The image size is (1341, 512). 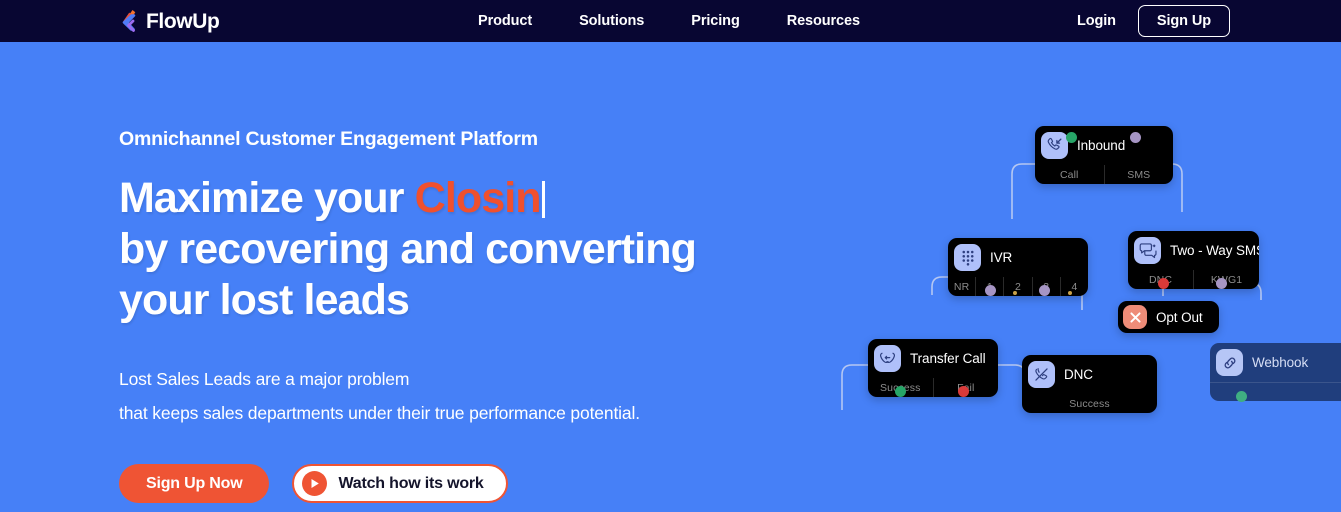 I want to click on port-4: 4, so click(x=1074, y=286).